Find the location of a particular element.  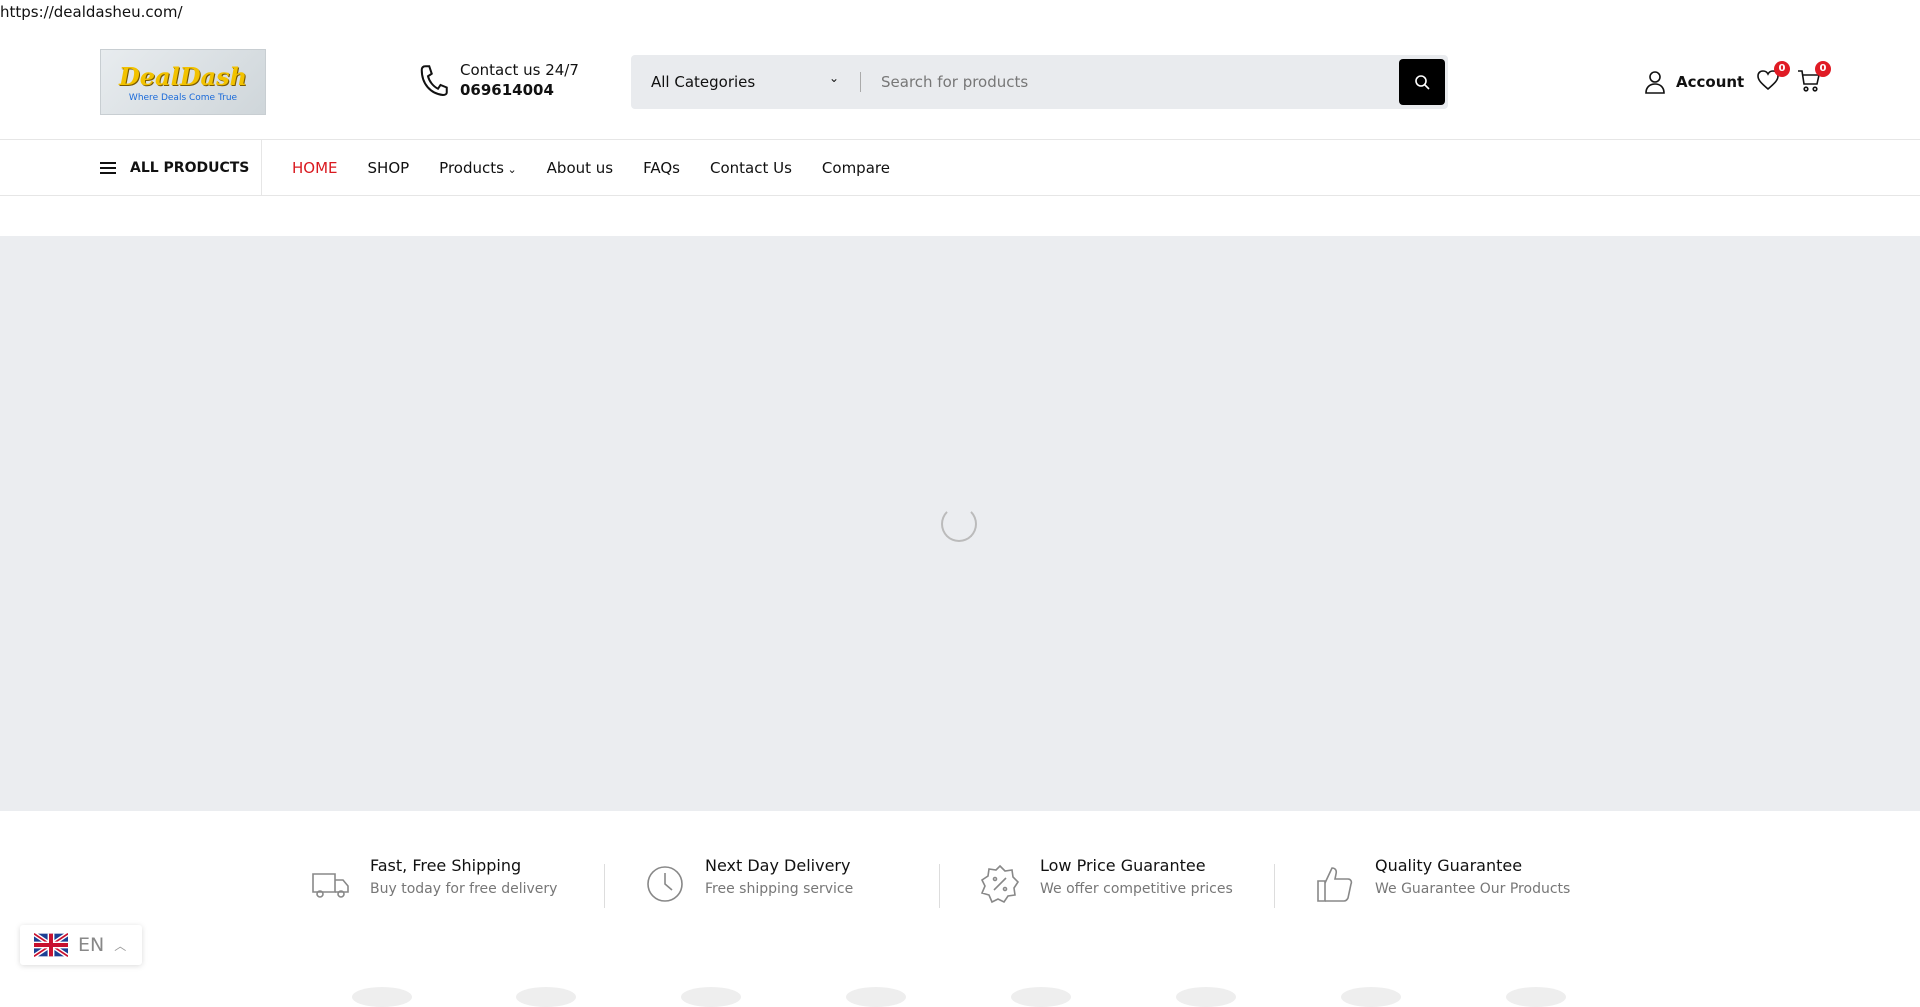

account-link: Account is located at coordinates (1694, 82).